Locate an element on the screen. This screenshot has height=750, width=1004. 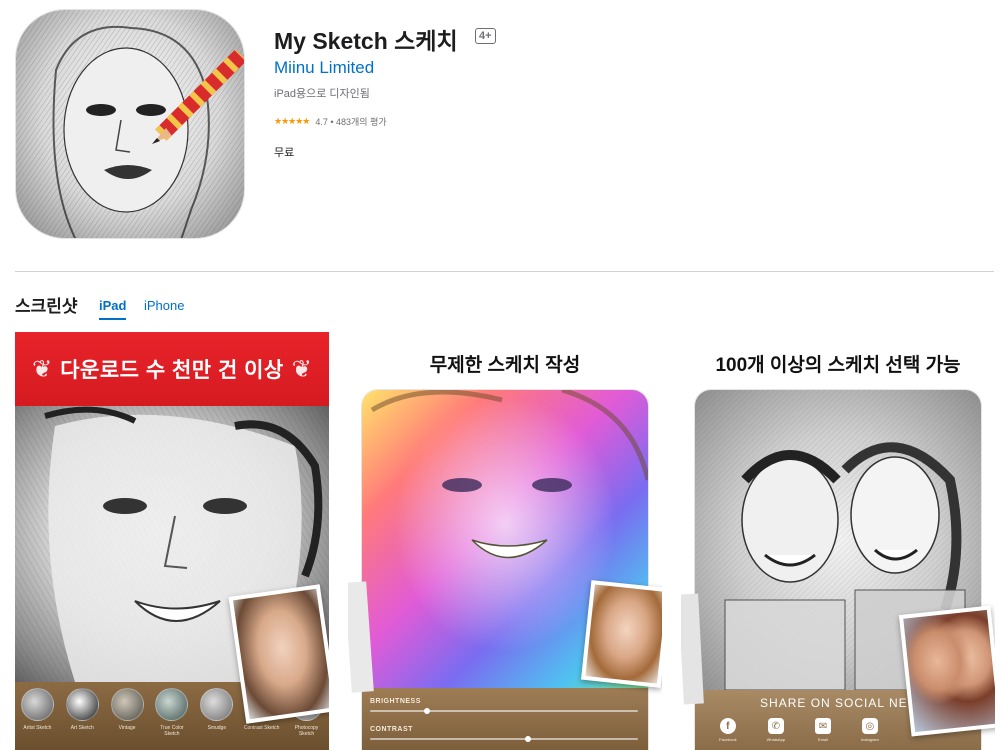
instagram-icon: ◎ is located at coordinates (869, 726).